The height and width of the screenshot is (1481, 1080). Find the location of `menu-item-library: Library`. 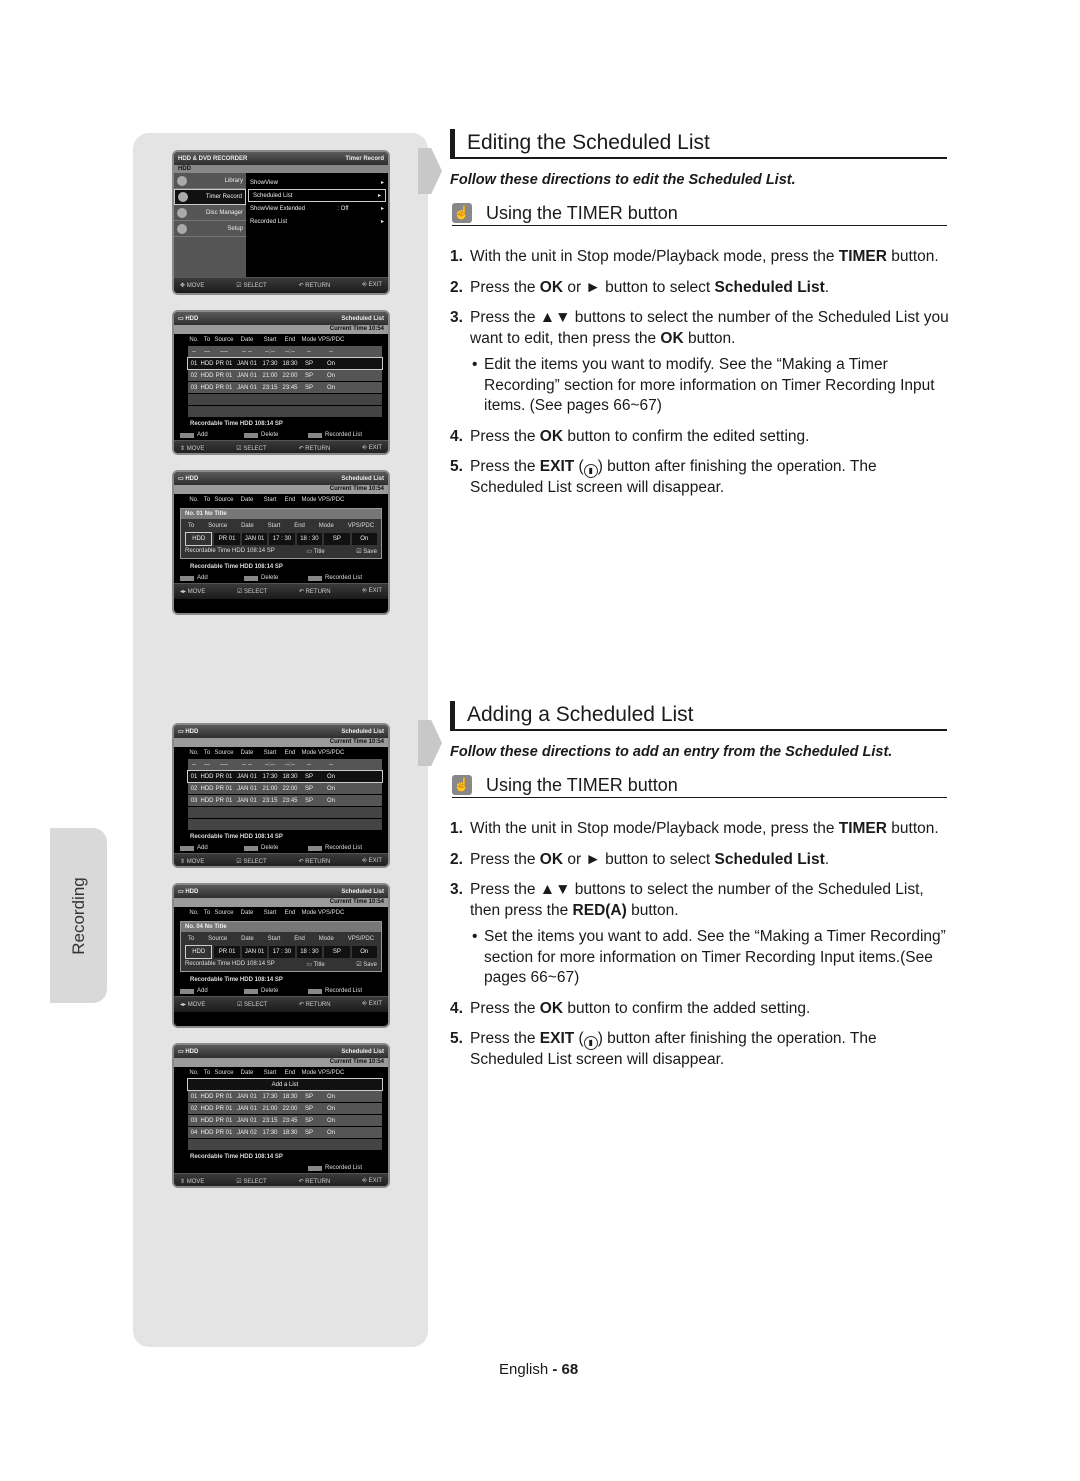

menu-item-library: Library is located at coordinates (210, 181).